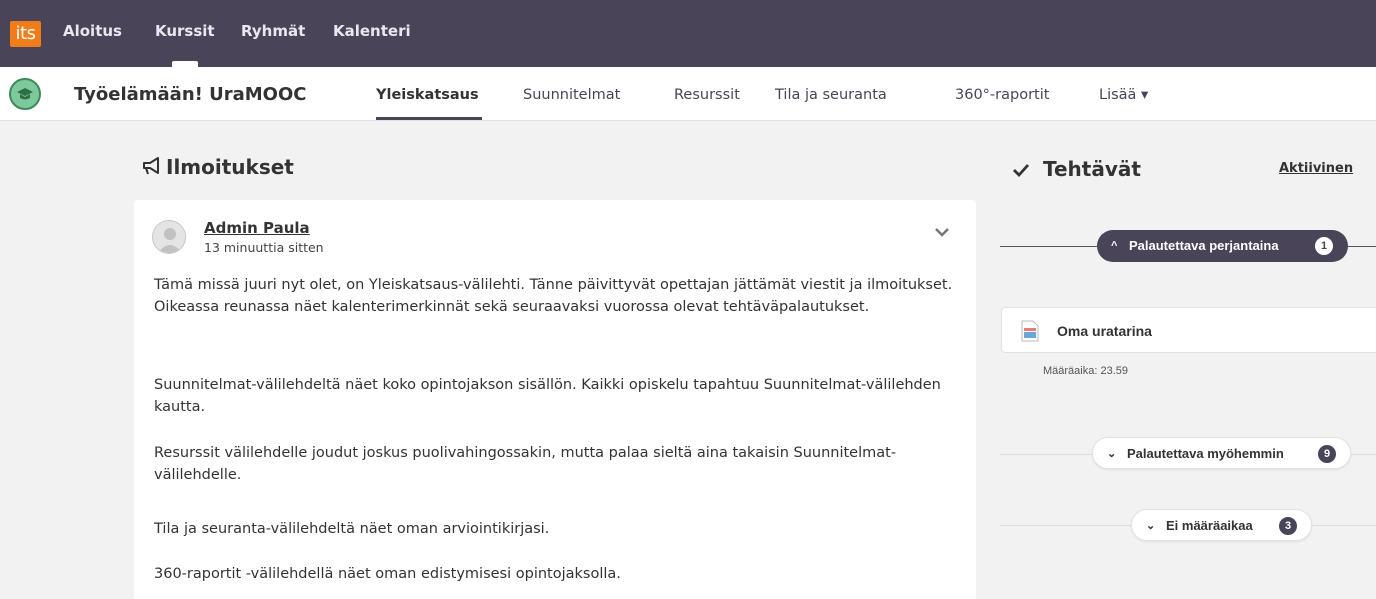  Describe the element at coordinates (372, 31) in the screenshot. I see `nav-kalenteri: Kalenteri` at that location.